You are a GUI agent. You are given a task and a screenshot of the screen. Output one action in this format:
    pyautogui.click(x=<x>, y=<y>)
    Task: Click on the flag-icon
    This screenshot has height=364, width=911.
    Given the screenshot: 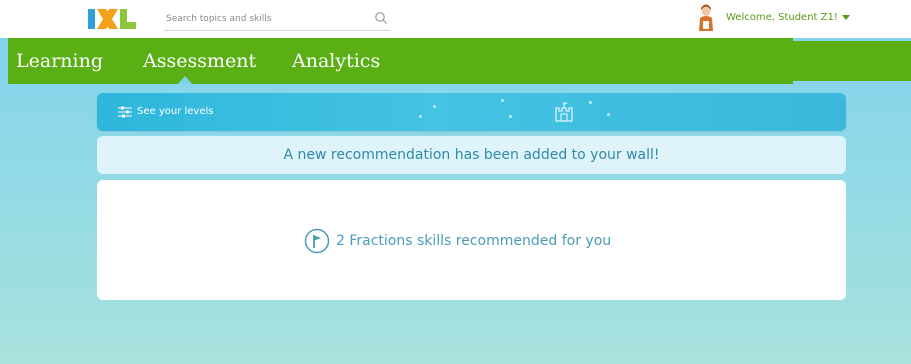 What is the action you would take?
    pyautogui.click(x=317, y=241)
    